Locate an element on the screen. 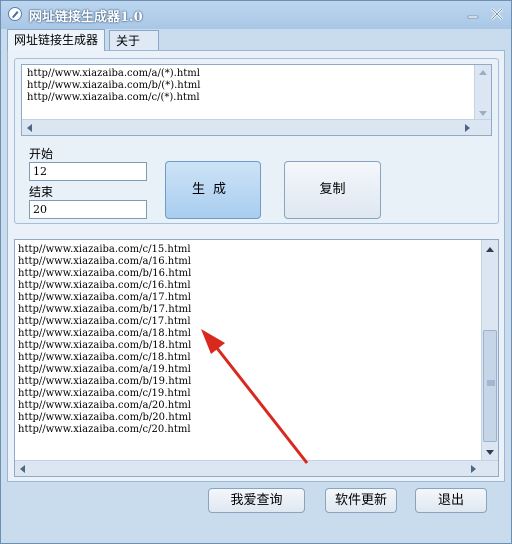 The image size is (512, 544). end-label: 结束 is located at coordinates (41, 192).